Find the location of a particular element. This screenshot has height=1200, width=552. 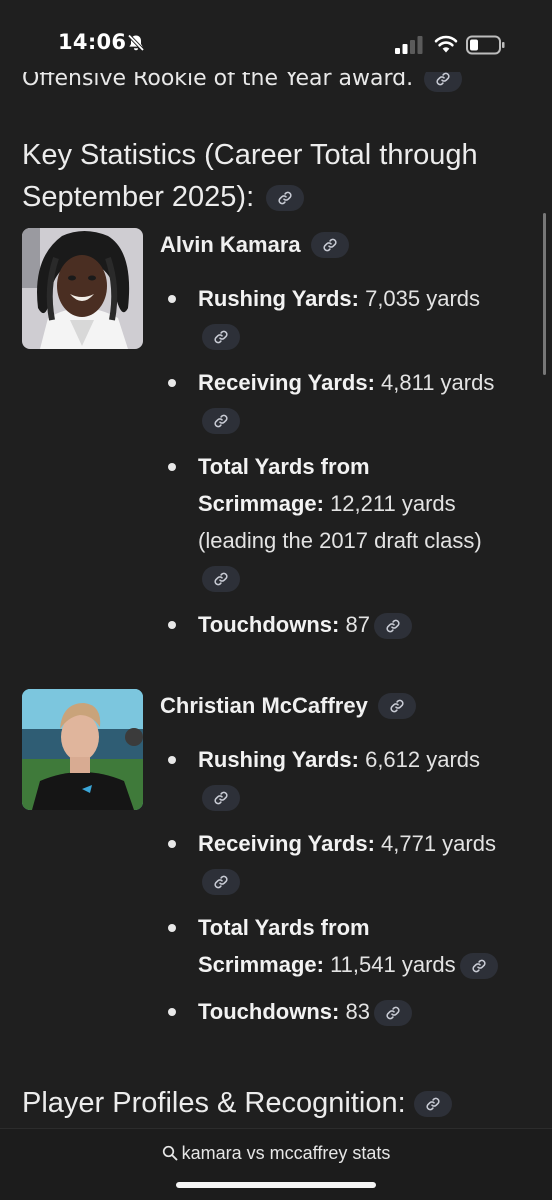

stat-value: 83 is located at coordinates (354, 1011).